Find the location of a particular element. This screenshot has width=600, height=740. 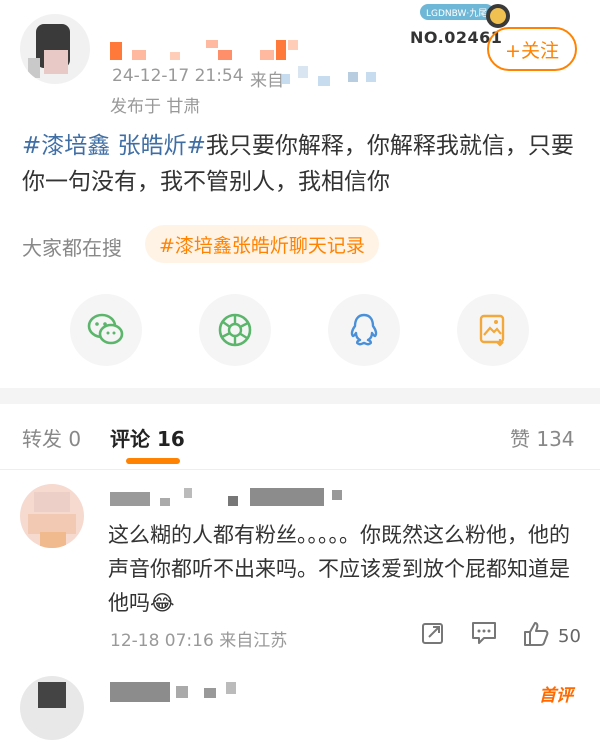

share-save-image-button is located at coordinates (493, 330).